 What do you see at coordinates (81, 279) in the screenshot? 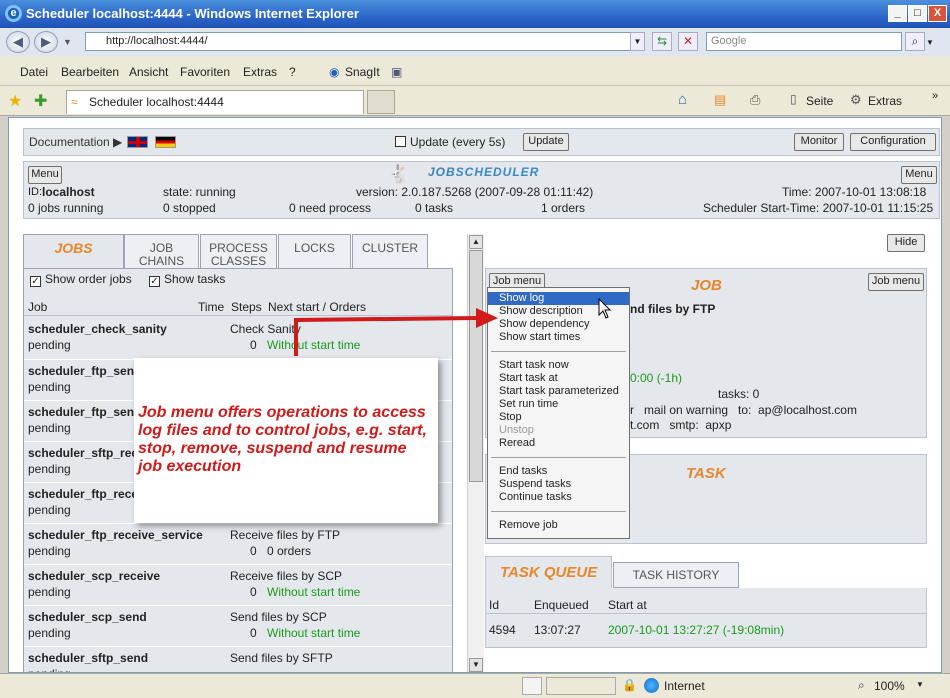
I see `show-order-jobs-checkbox: ✓ Show order jobs` at bounding box center [81, 279].